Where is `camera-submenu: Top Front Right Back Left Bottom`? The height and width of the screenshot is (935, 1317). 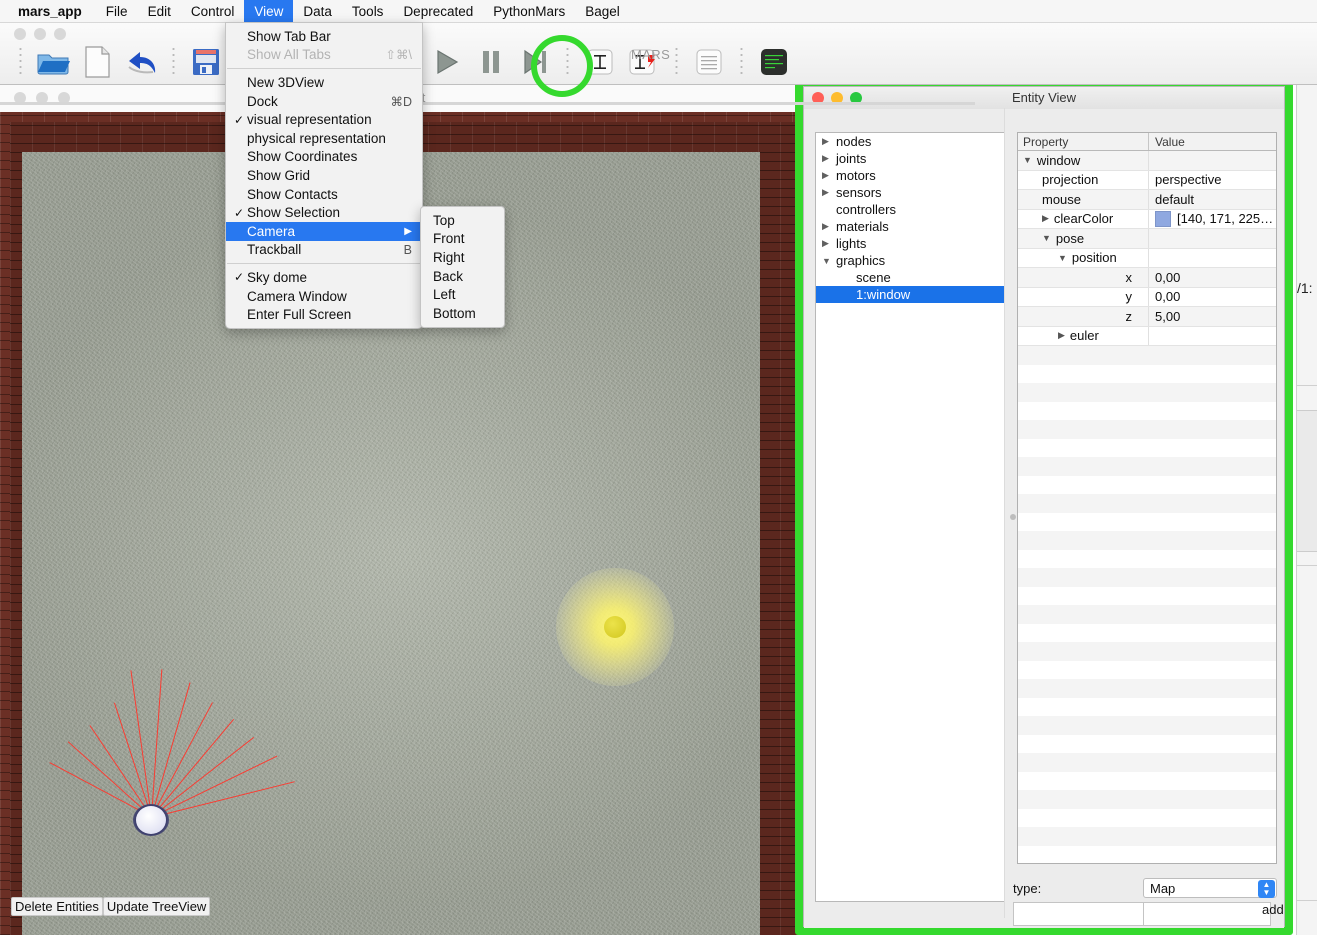
camera-submenu: Top Front Right Back Left Bottom is located at coordinates (462, 267).